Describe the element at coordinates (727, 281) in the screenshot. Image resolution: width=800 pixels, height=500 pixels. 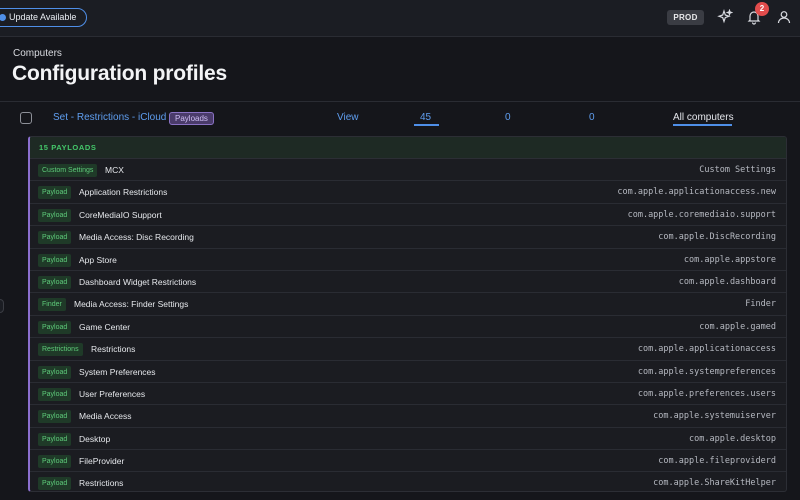
I see `payload-identifier: com.apple.dashboard` at that location.